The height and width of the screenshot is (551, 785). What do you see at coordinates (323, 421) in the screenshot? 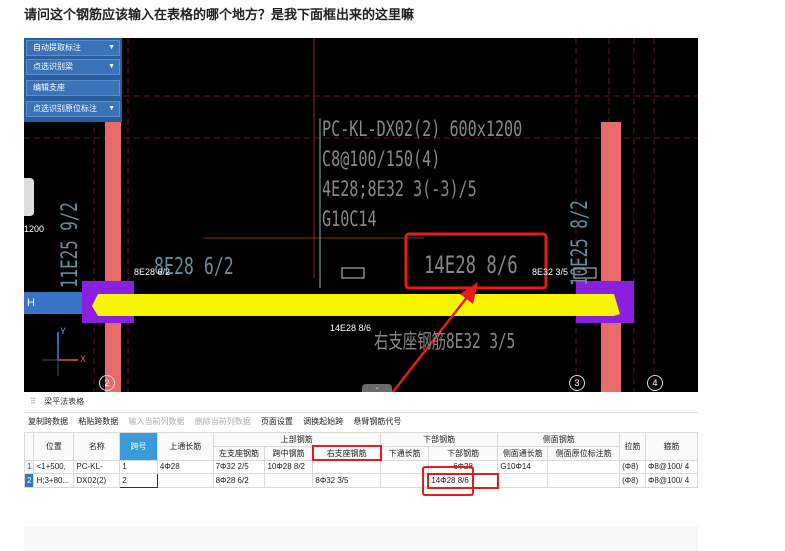
I see `swap-start-span-button: 调换起始跨` at bounding box center [323, 421].